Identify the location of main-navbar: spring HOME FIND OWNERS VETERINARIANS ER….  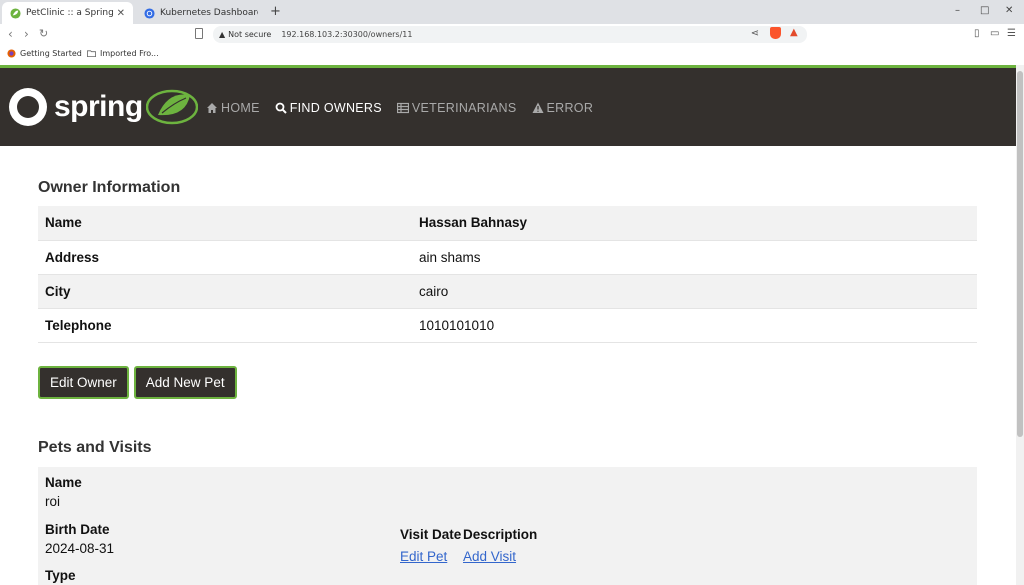
(508, 105).